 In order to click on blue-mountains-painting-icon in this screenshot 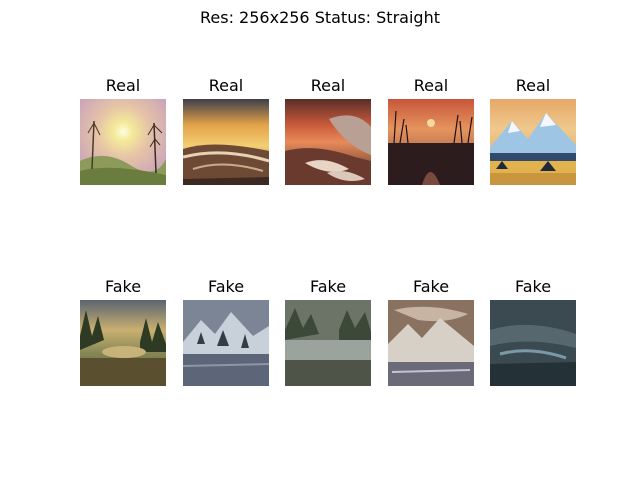, I will do `click(533, 142)`.